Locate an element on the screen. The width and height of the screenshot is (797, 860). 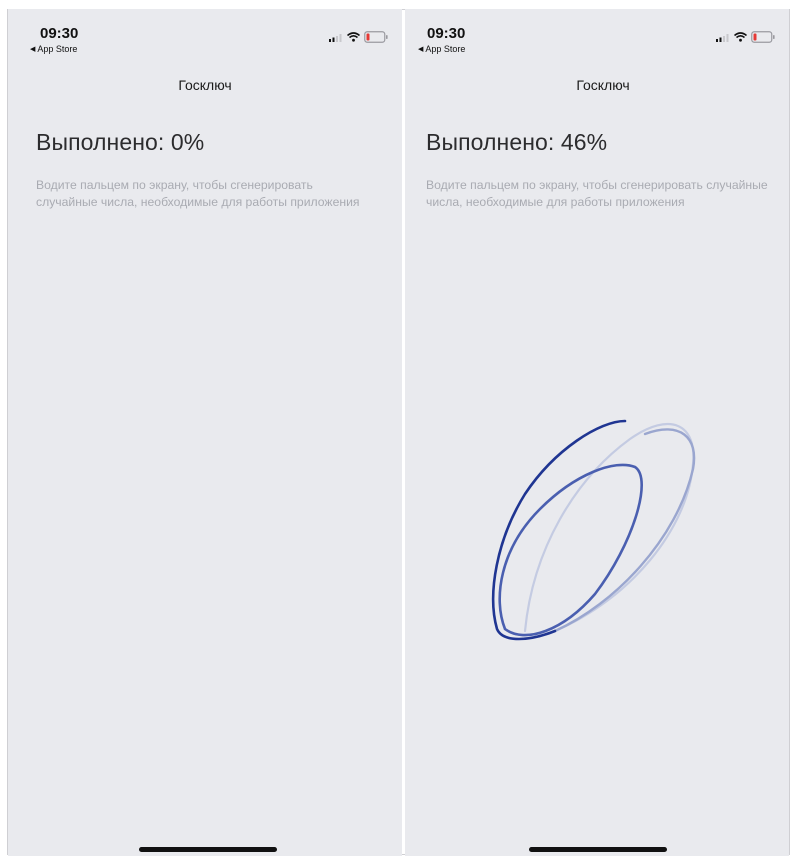
finger-trace-dark is located at coordinates (559, 530).